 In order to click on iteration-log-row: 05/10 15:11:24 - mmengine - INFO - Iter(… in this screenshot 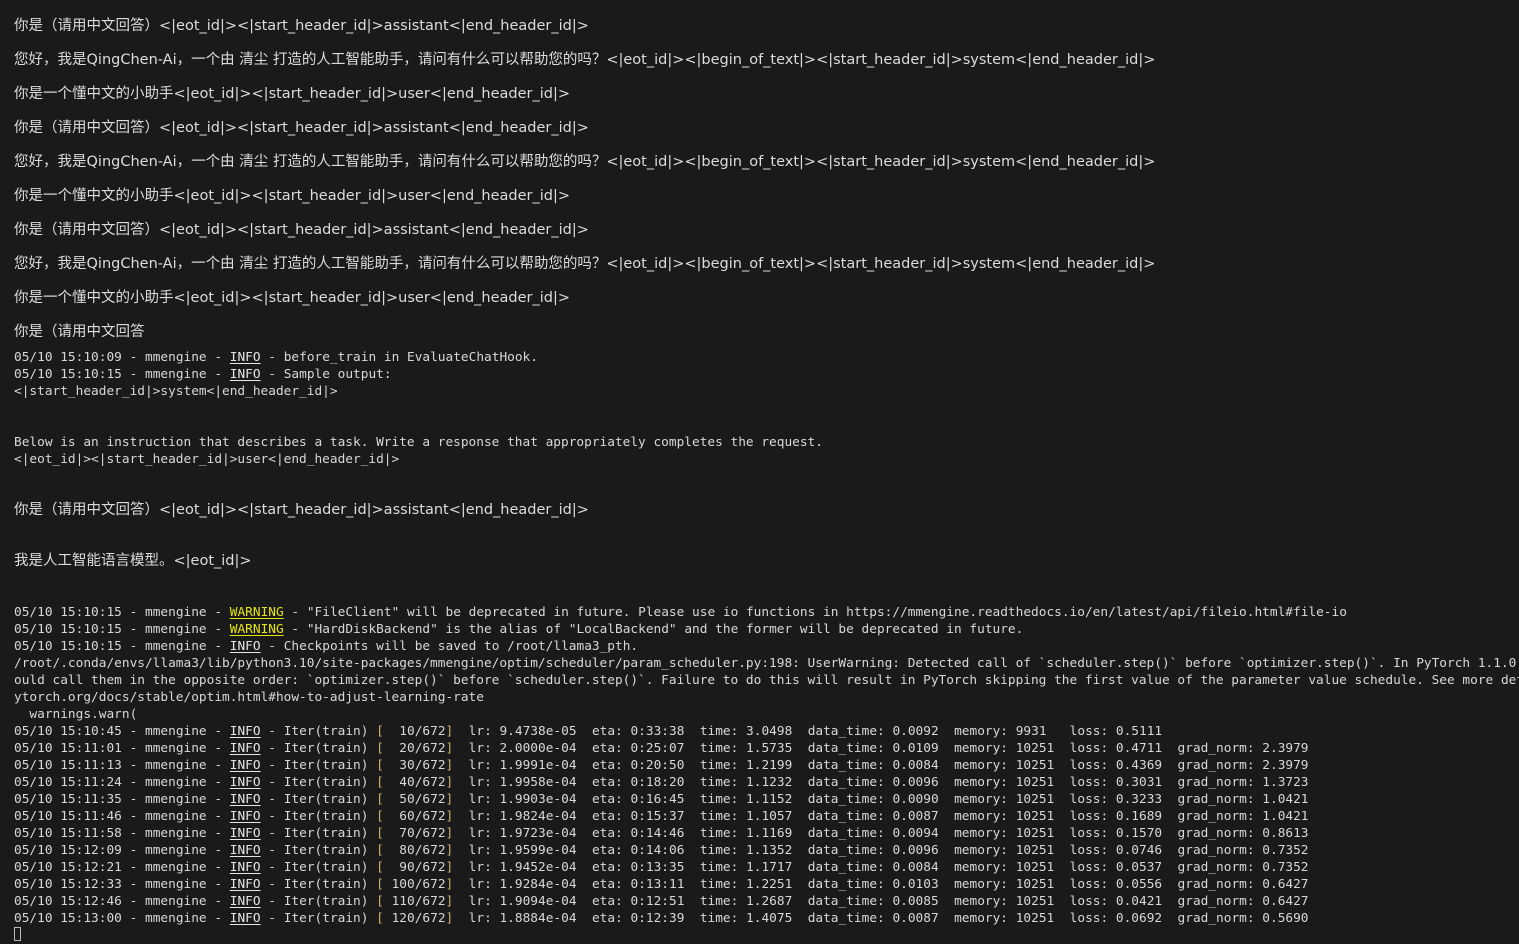, I will do `click(759, 782)`.